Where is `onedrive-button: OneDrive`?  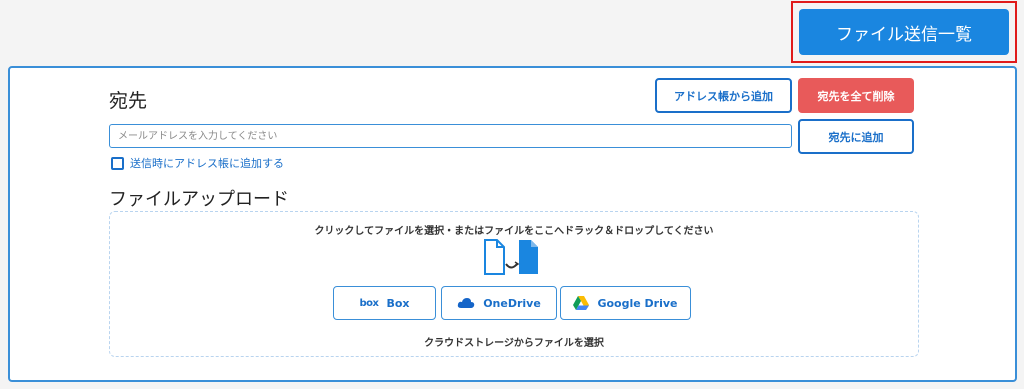 onedrive-button: OneDrive is located at coordinates (499, 303).